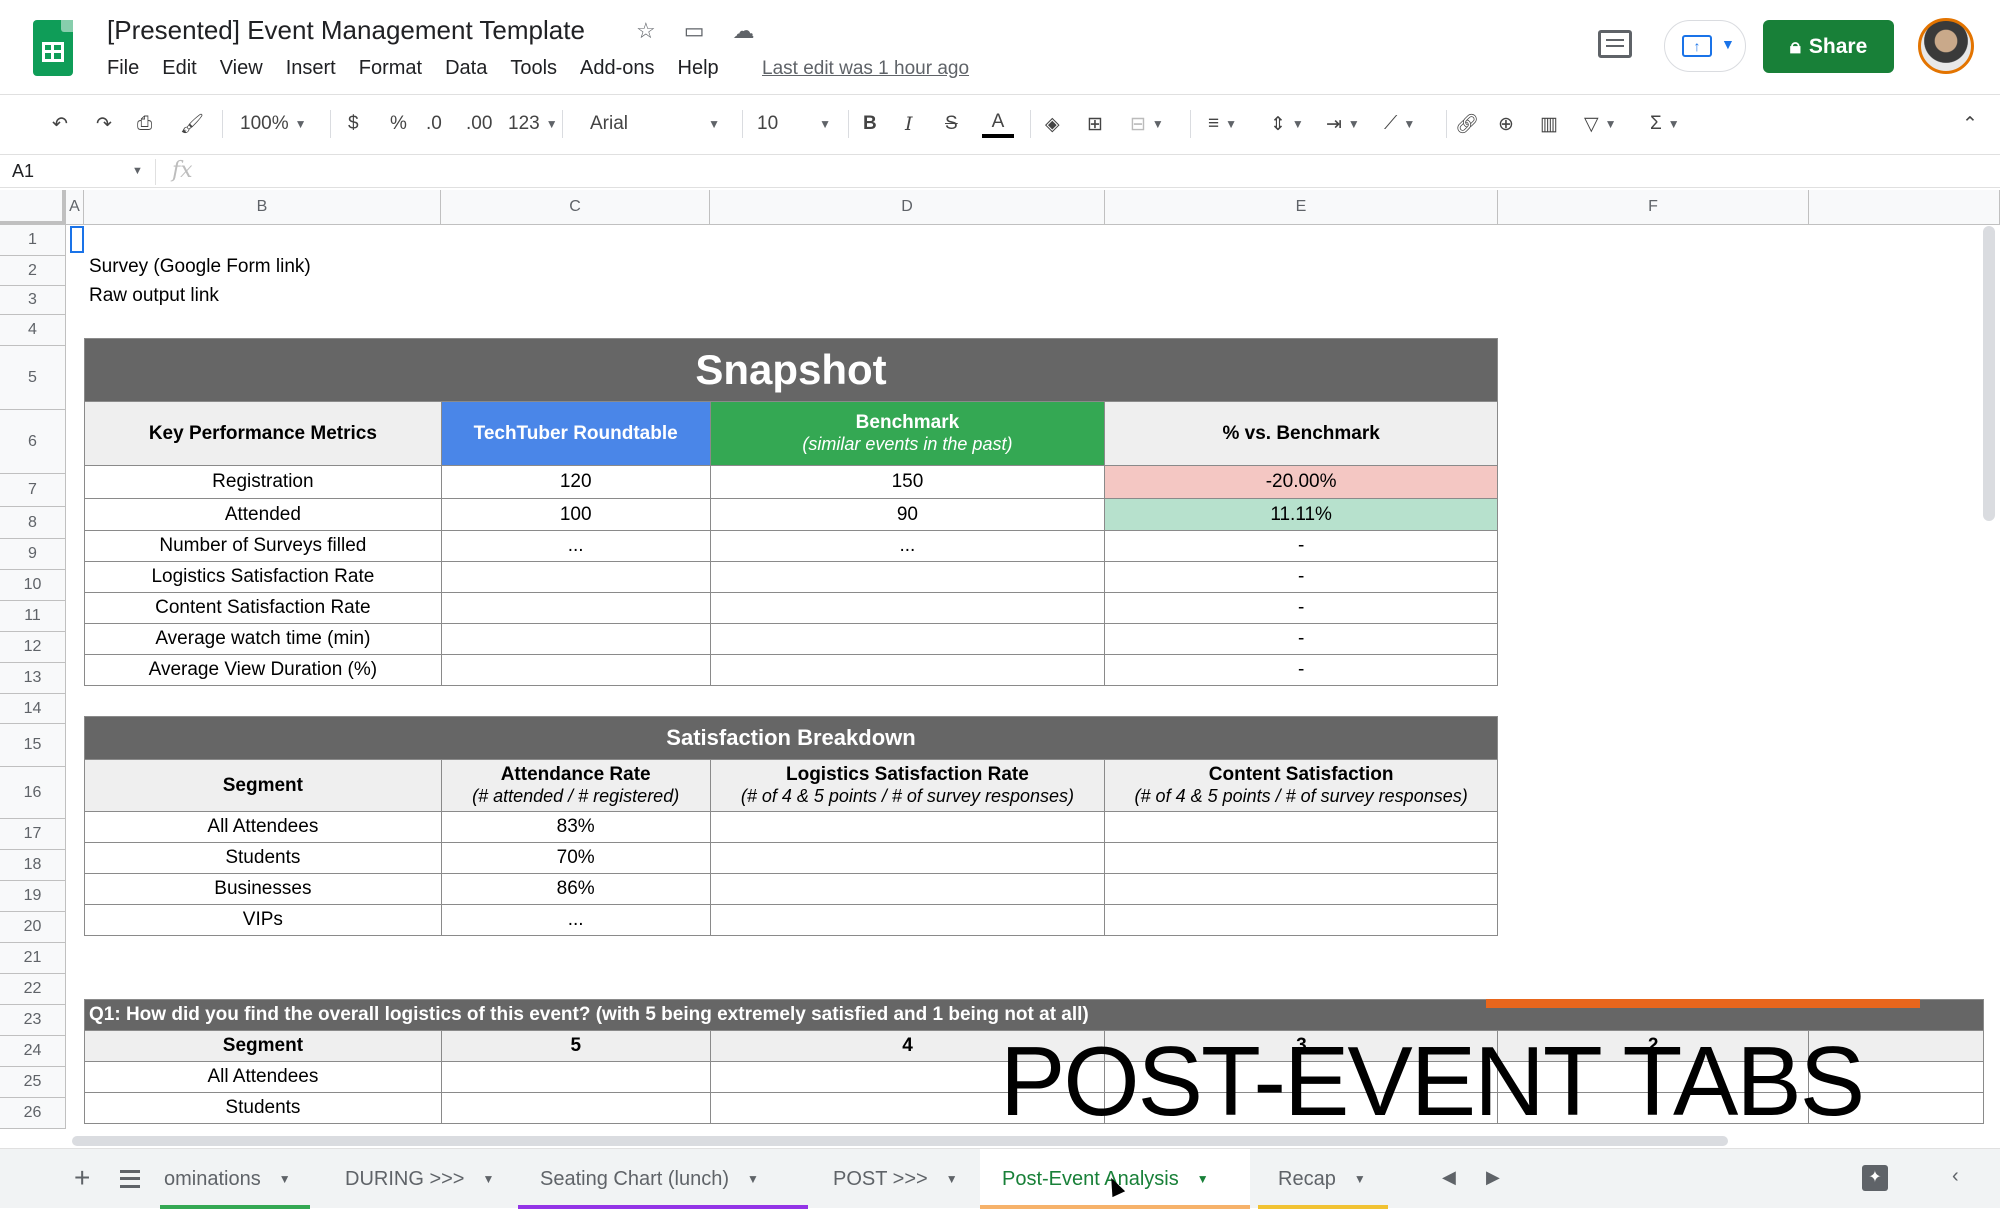 The image size is (2000, 1209). Describe the element at coordinates (82, 1178) in the screenshot. I see `add-sheet-icon: +` at that location.